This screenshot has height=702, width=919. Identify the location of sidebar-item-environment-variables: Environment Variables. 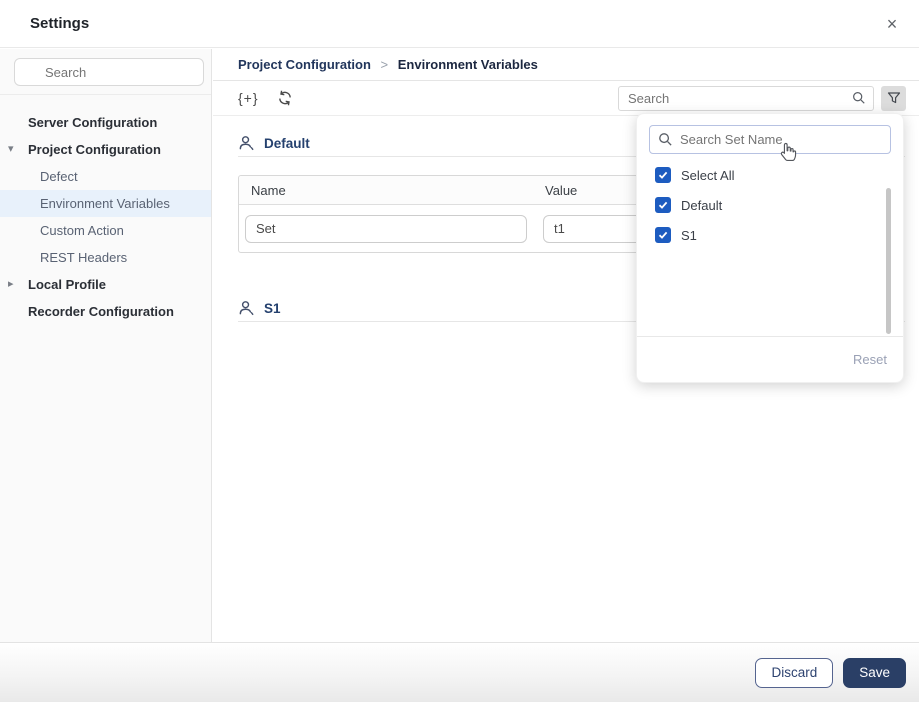
(105, 203).